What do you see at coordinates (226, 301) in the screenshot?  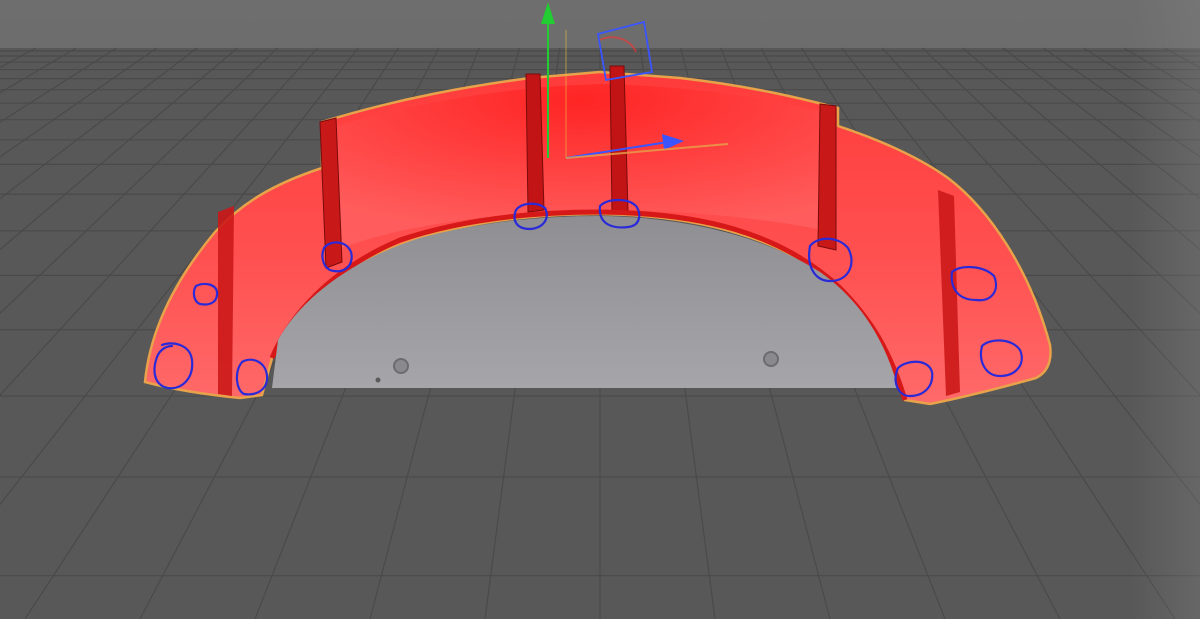 I see `diffuser-fin-left` at bounding box center [226, 301].